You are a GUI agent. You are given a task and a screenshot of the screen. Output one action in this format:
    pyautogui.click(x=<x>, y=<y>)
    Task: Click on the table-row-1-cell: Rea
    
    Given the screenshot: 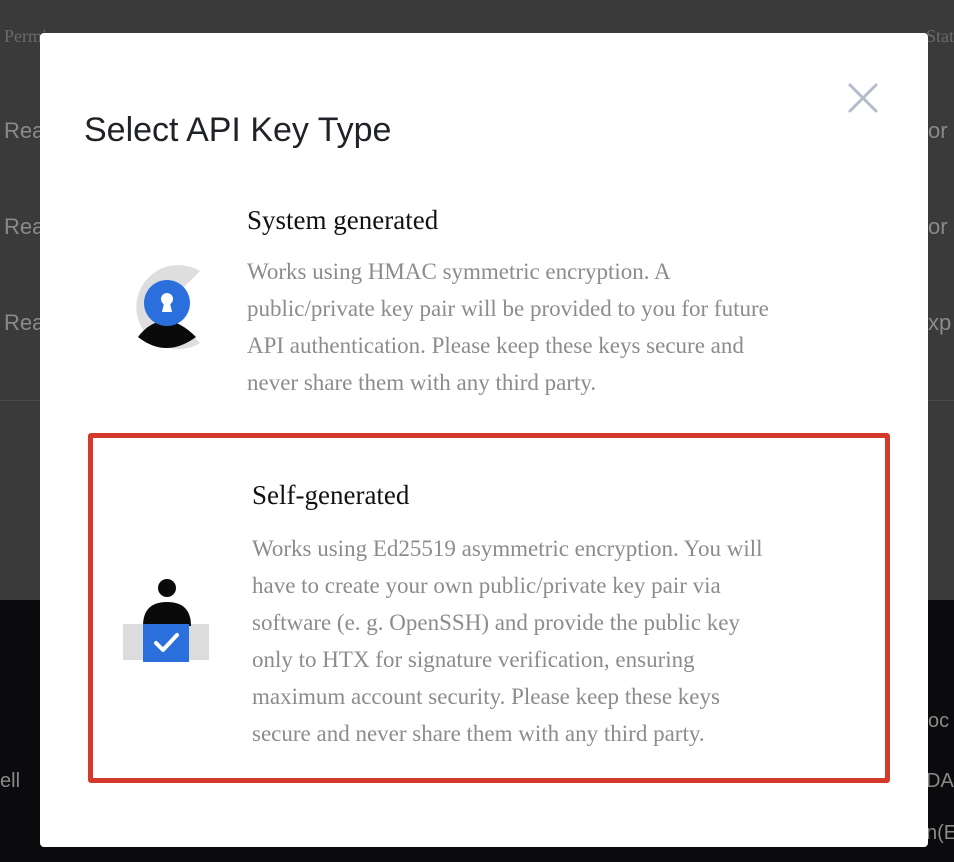 What is the action you would take?
    pyautogui.click(x=24, y=130)
    